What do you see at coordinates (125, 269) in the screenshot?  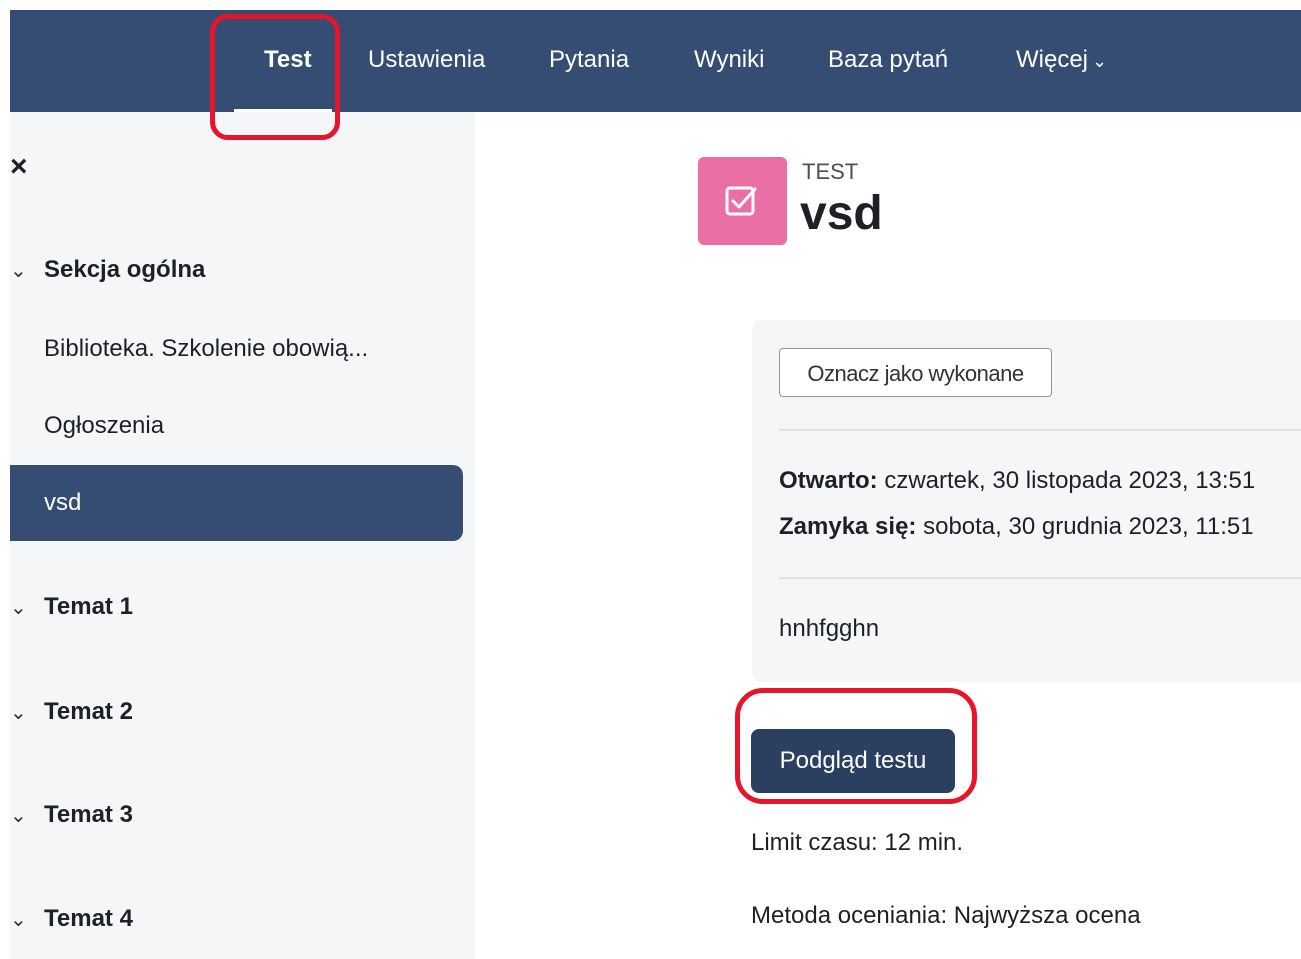 I see `section-label: Sekcja ogólna` at bounding box center [125, 269].